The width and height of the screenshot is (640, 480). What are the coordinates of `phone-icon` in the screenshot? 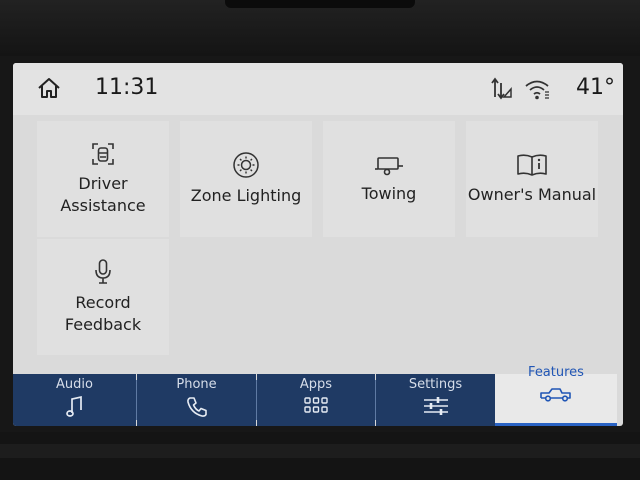 It's located at (196, 407).